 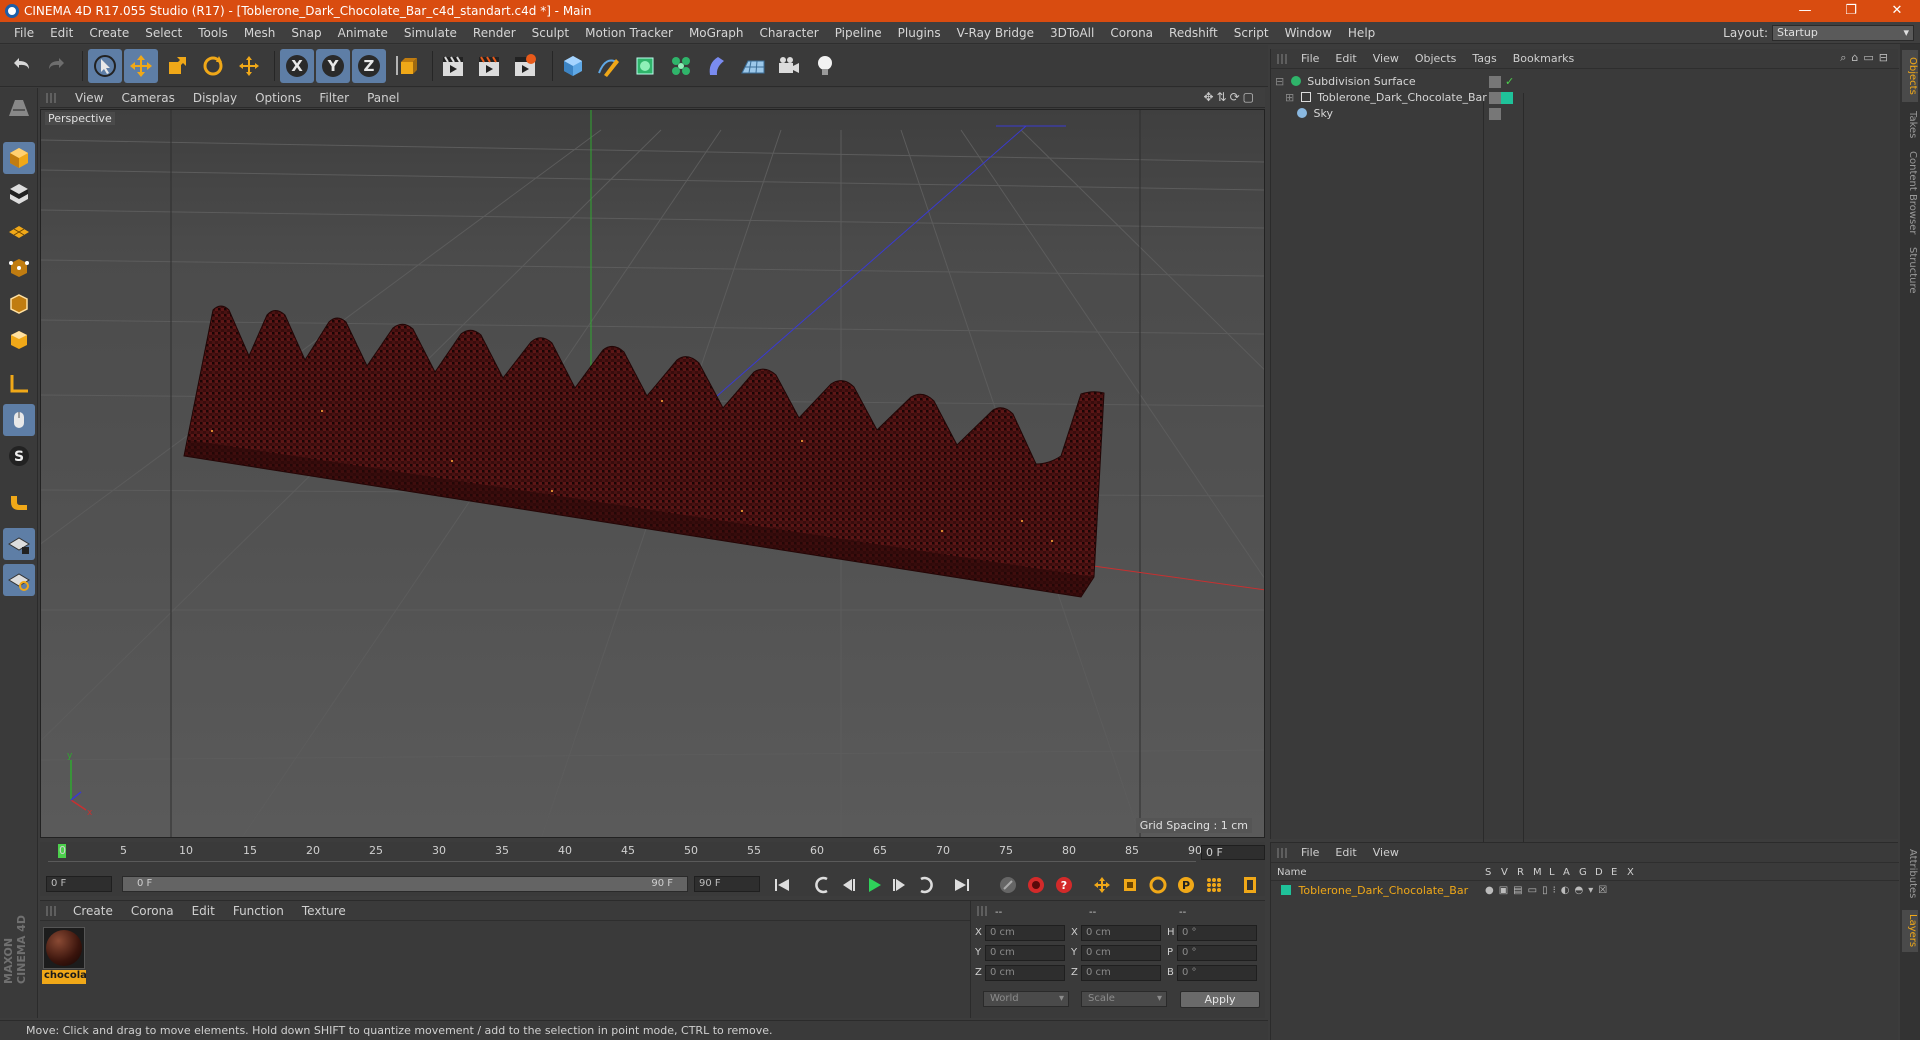 What do you see at coordinates (297, 66) in the screenshot?
I see `x-axis-lock-button: X` at bounding box center [297, 66].